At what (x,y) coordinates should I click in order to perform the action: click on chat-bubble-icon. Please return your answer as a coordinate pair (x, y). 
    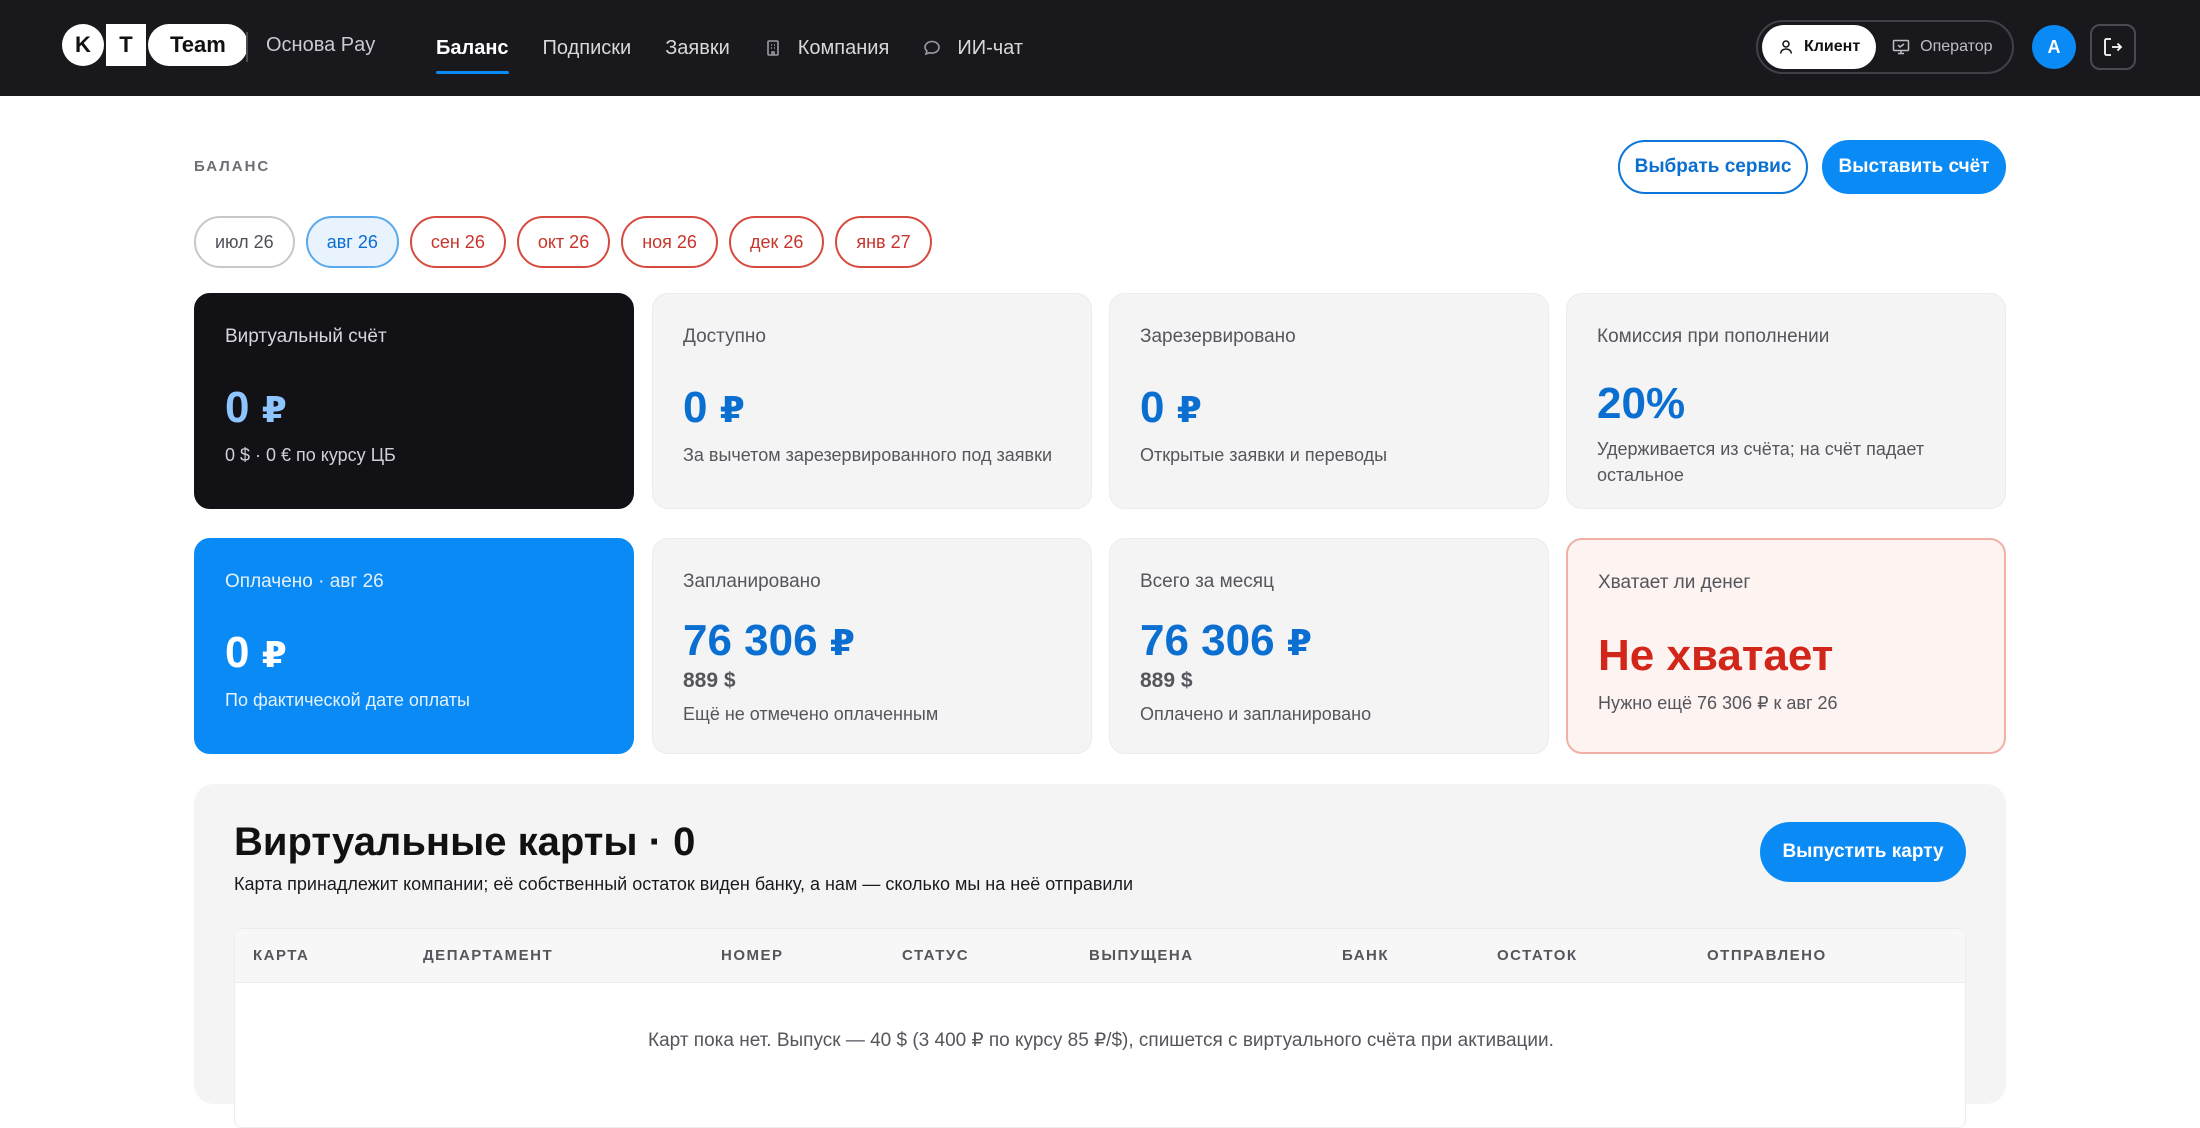
    Looking at the image, I should click on (932, 48).